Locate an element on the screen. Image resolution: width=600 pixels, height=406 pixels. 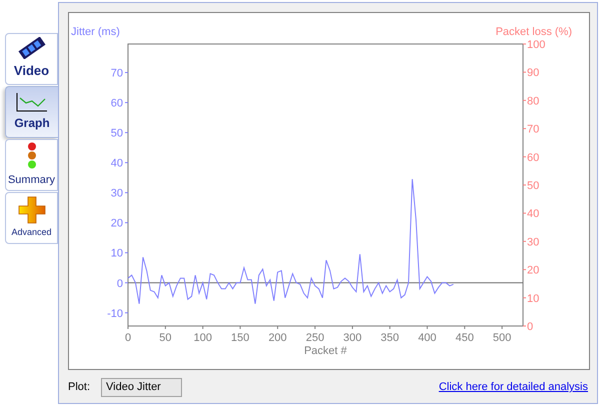
y2-axis-tick: 10 is located at coordinates (531, 298).